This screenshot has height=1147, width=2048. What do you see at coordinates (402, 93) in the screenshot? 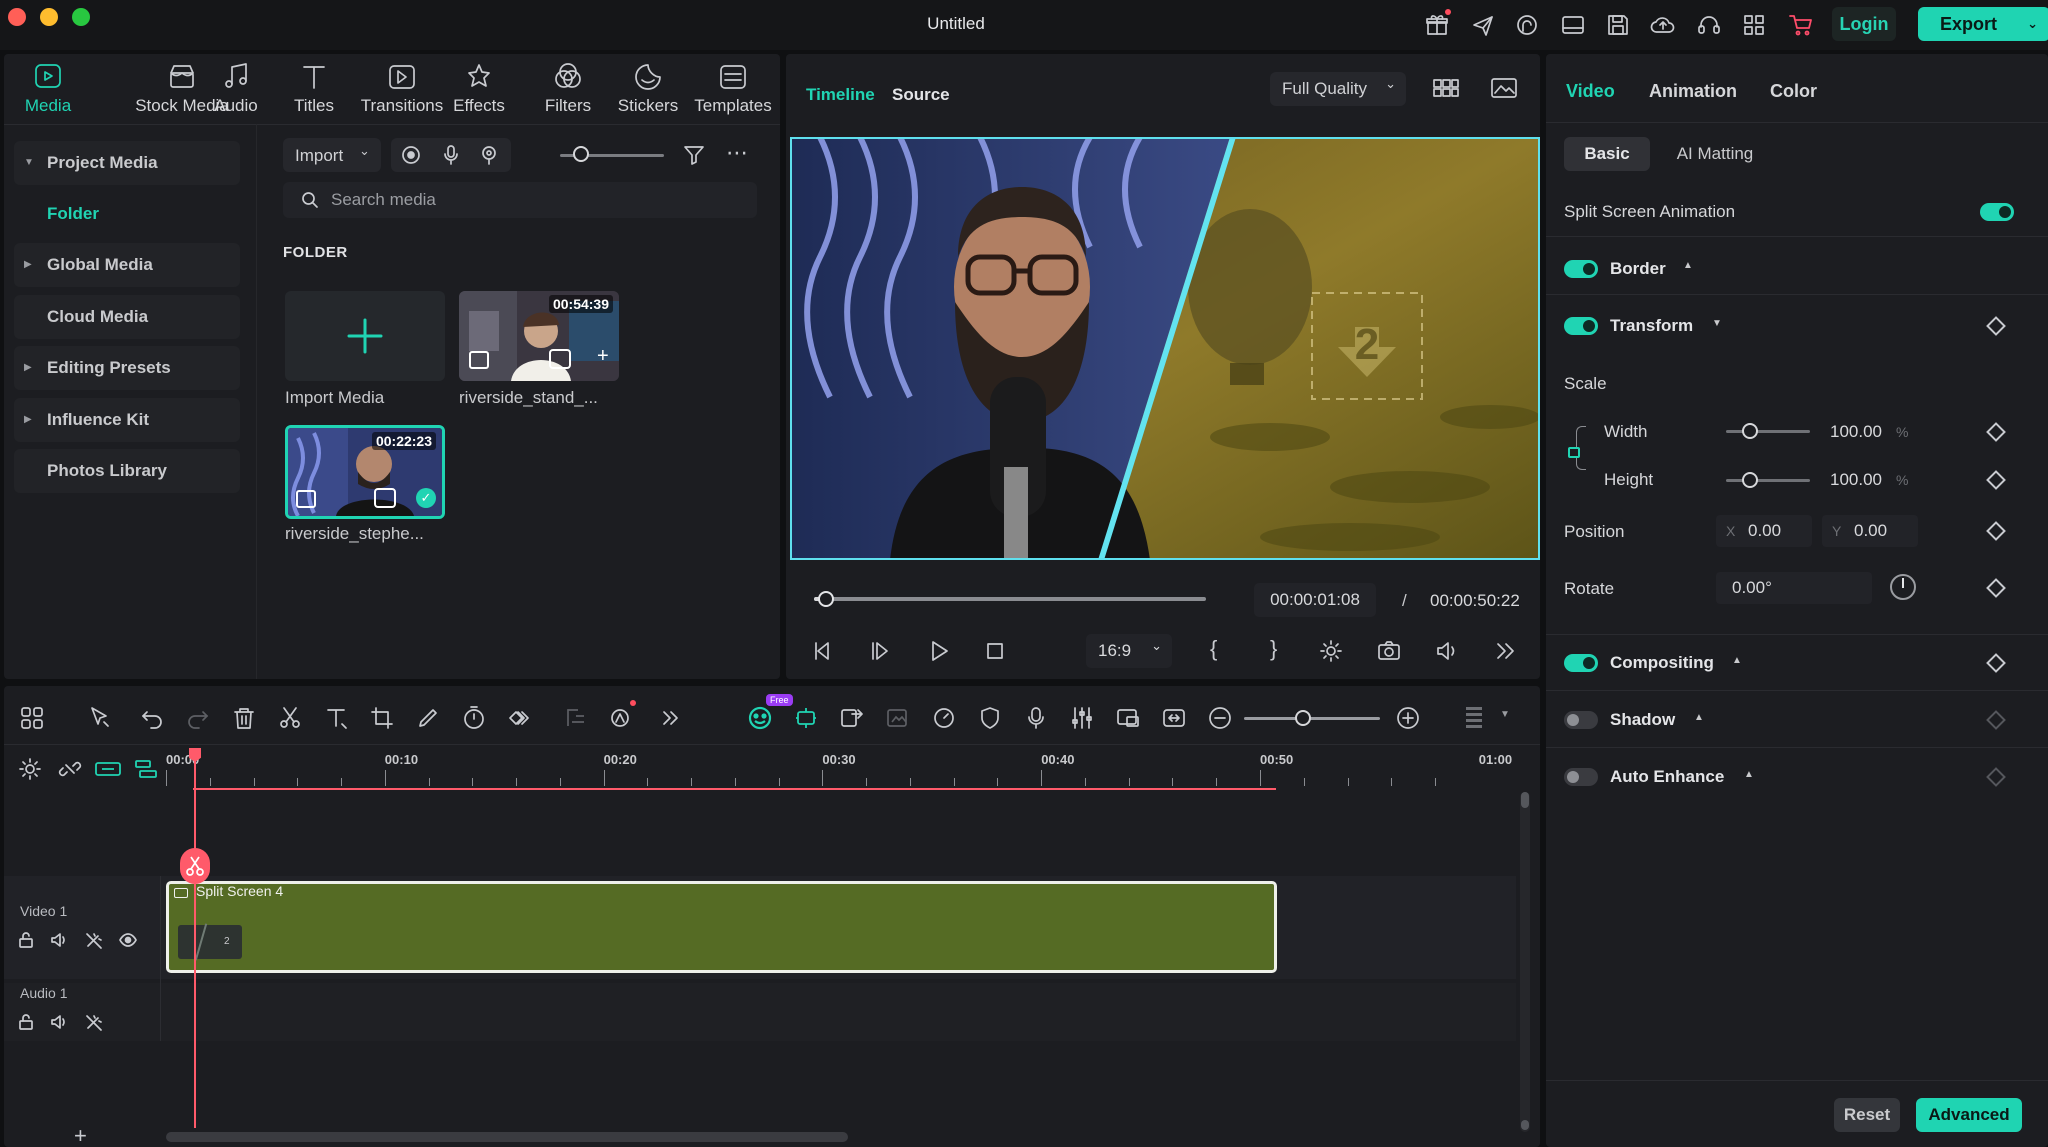
I see `tab-transitions: Transitions` at bounding box center [402, 93].